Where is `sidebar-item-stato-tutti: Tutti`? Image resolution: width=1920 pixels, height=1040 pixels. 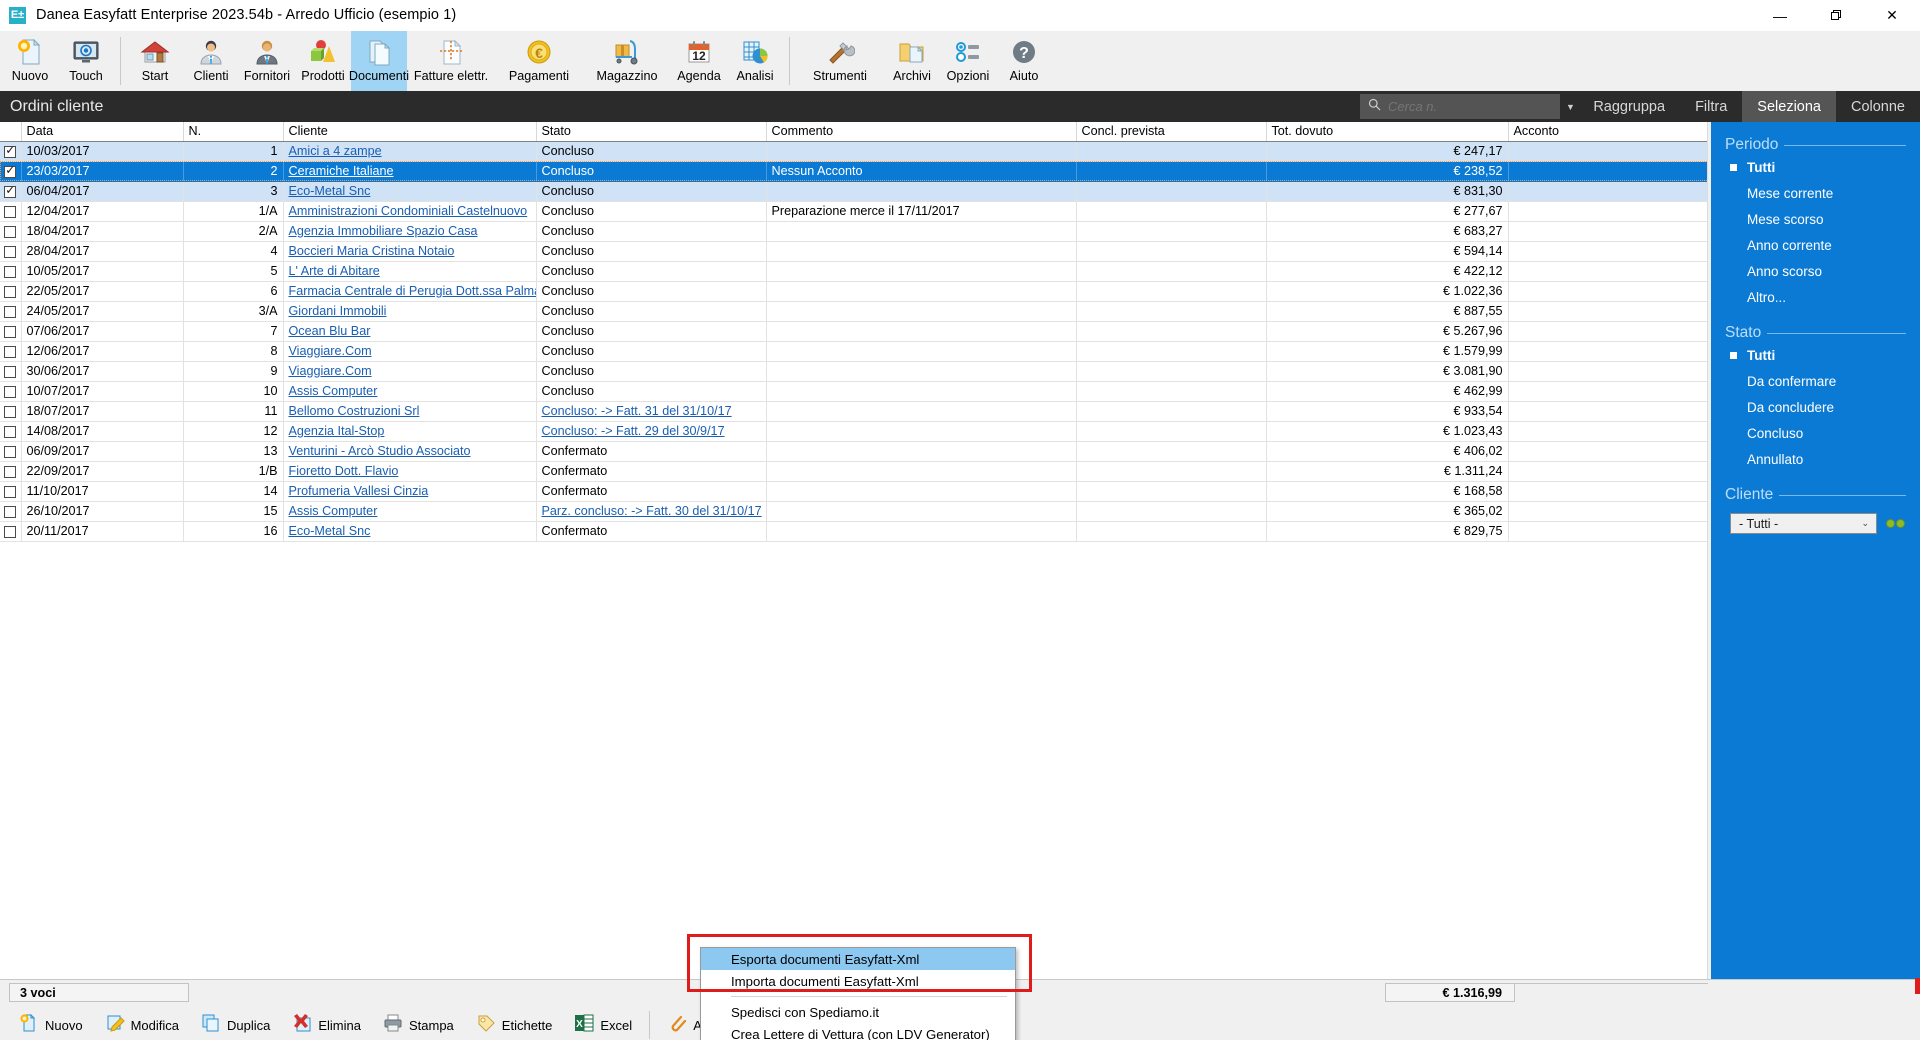 sidebar-item-stato-tutti: Tutti is located at coordinates (1822, 355).